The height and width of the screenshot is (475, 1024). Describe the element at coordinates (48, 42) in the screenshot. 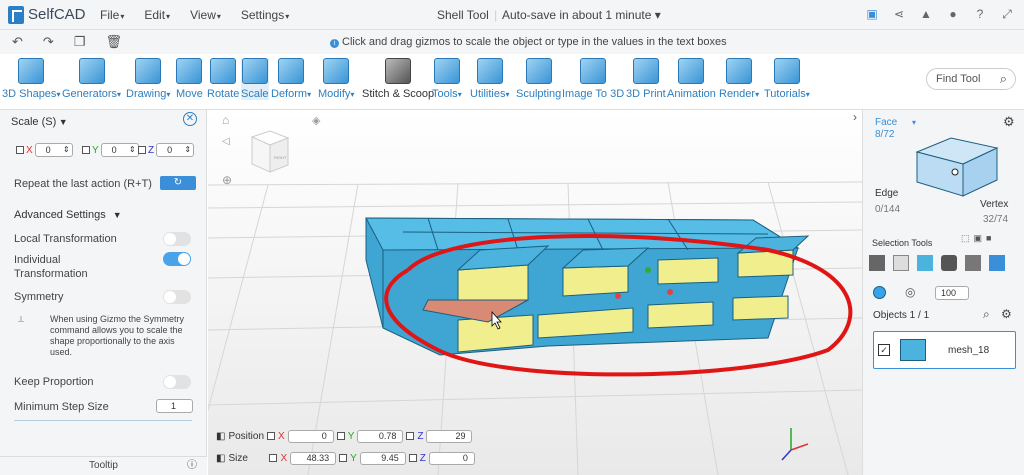

I see `redo-icon: ↷` at that location.